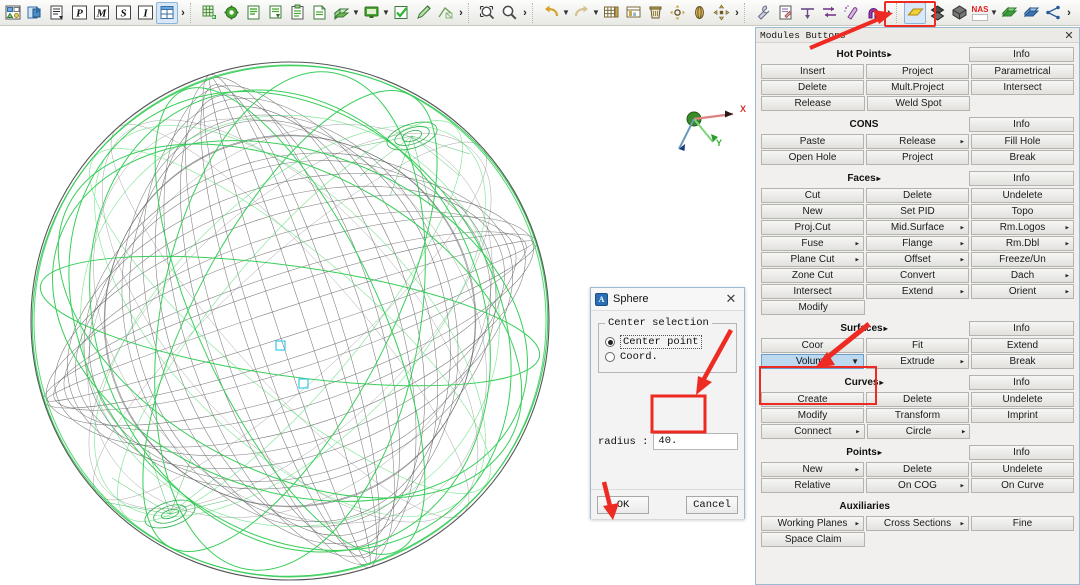 This screenshot has height=585, width=1080. Describe the element at coordinates (917, 415) in the screenshot. I see `button-curves-transform: Transform` at that location.